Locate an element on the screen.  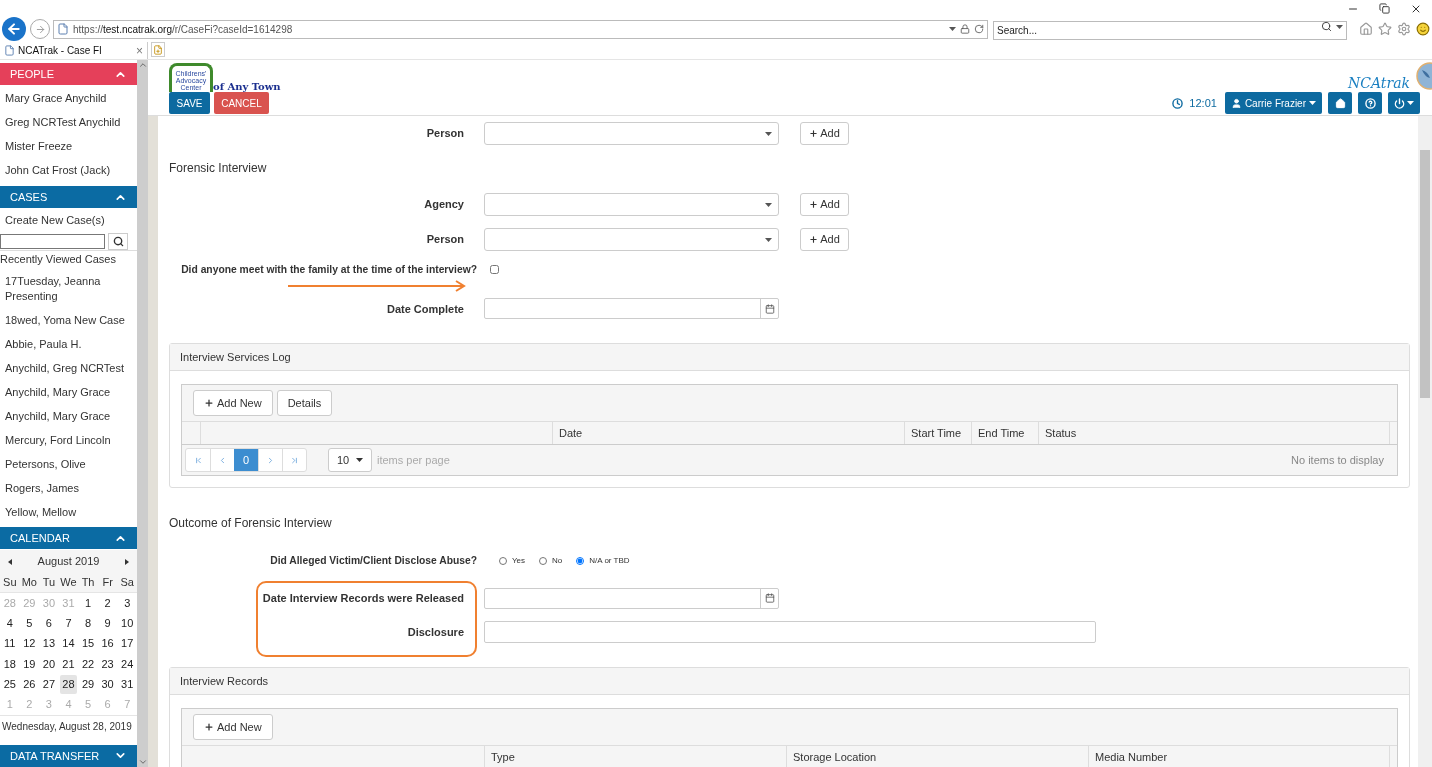
checkbox is located at coordinates (494, 270).